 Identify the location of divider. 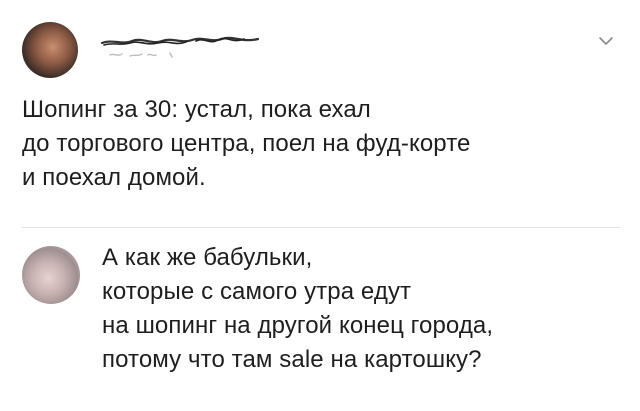
(321, 227).